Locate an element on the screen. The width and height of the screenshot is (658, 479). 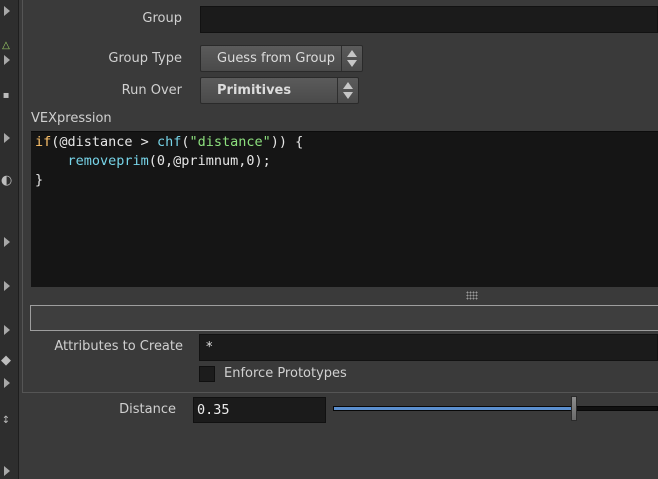
vexpression-label: VEXpression is located at coordinates (71, 118).